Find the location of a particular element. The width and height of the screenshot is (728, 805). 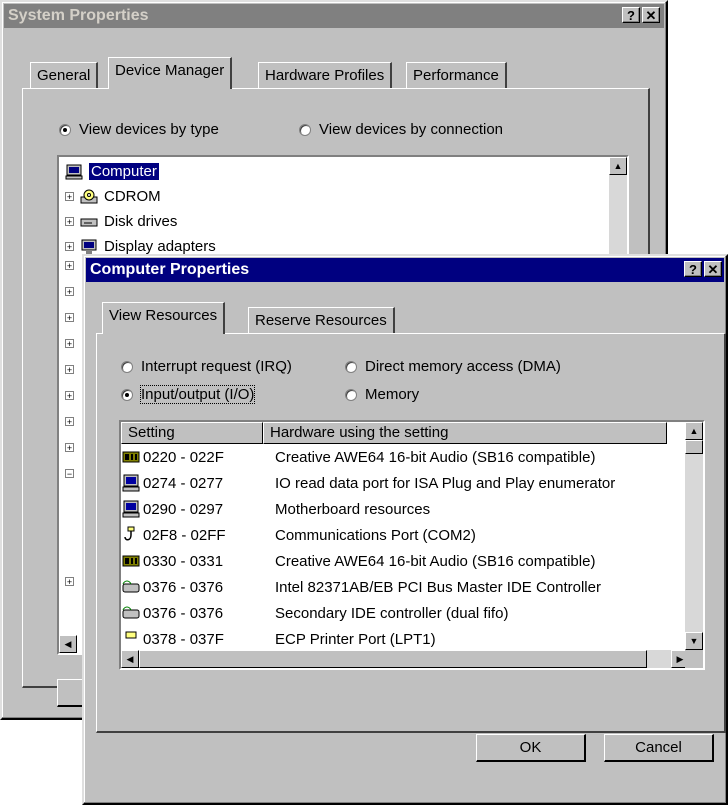

header-hardware: Hardware using the setting is located at coordinates (465, 433).